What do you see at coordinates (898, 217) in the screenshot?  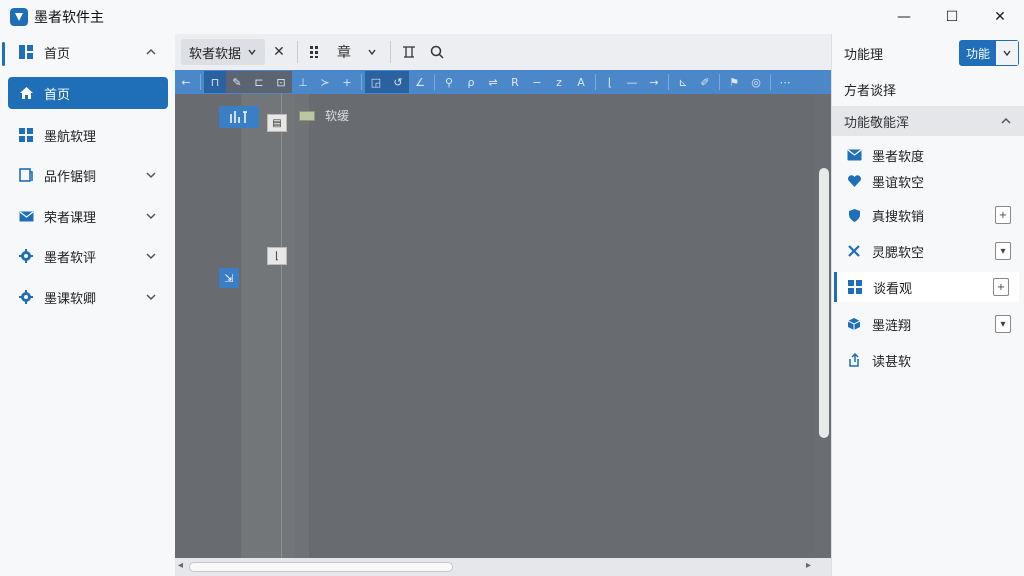 I see `panel-item-label: 真搜软销` at bounding box center [898, 217].